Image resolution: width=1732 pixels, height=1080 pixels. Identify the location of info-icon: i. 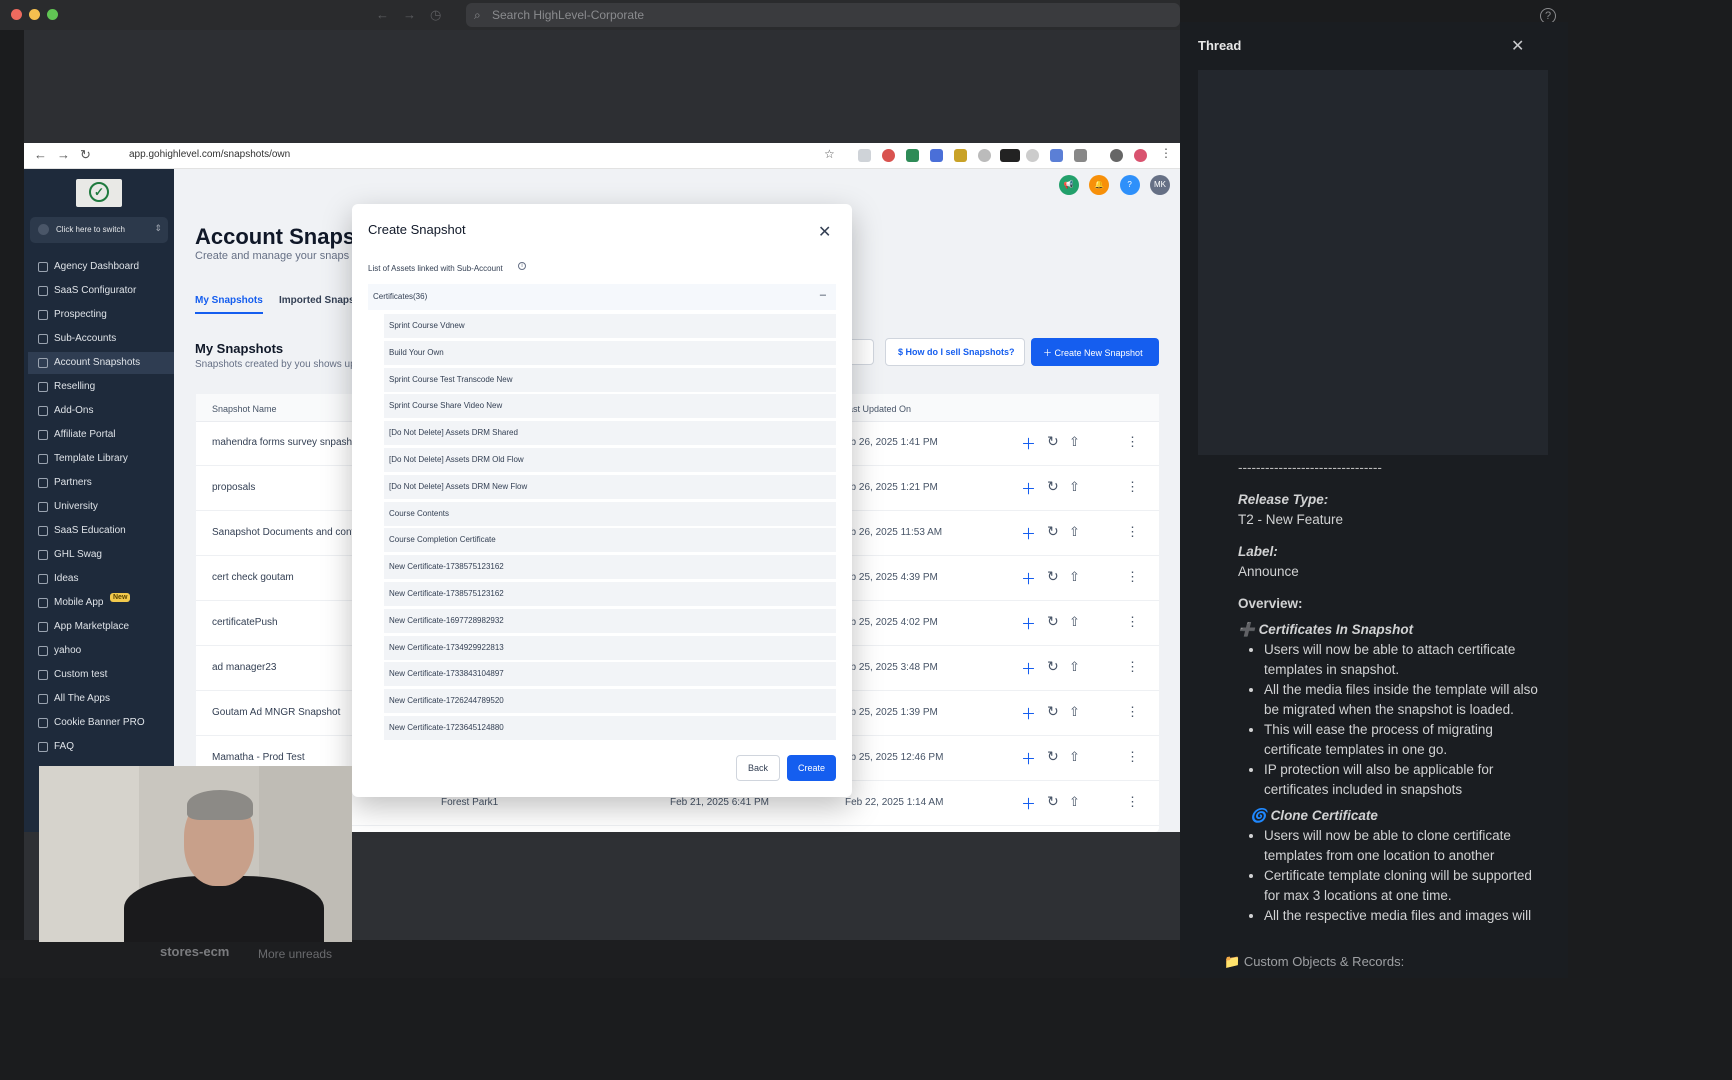
(522, 266).